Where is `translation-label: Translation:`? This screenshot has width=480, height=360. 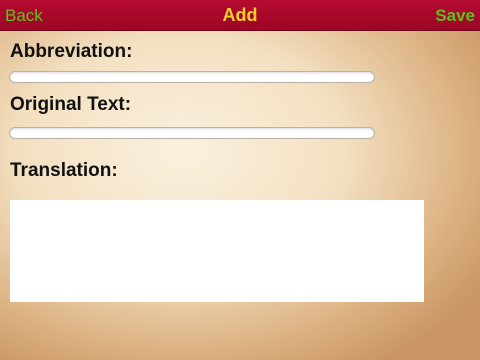 translation-label: Translation: is located at coordinates (64, 170).